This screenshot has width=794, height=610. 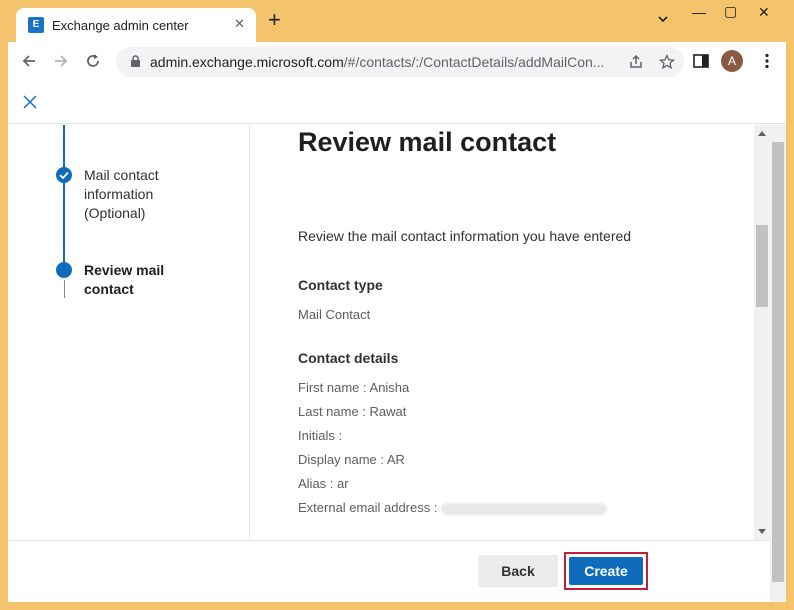 What do you see at coordinates (351, 459) in the screenshot?
I see `detail-display-name: Display name : AR` at bounding box center [351, 459].